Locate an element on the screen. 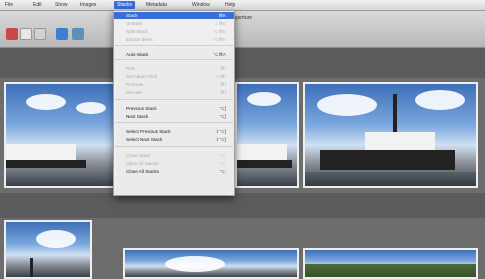 The height and width of the screenshot is (279, 485). menu-item-label: Close All Stacks is located at coordinates (142, 171).